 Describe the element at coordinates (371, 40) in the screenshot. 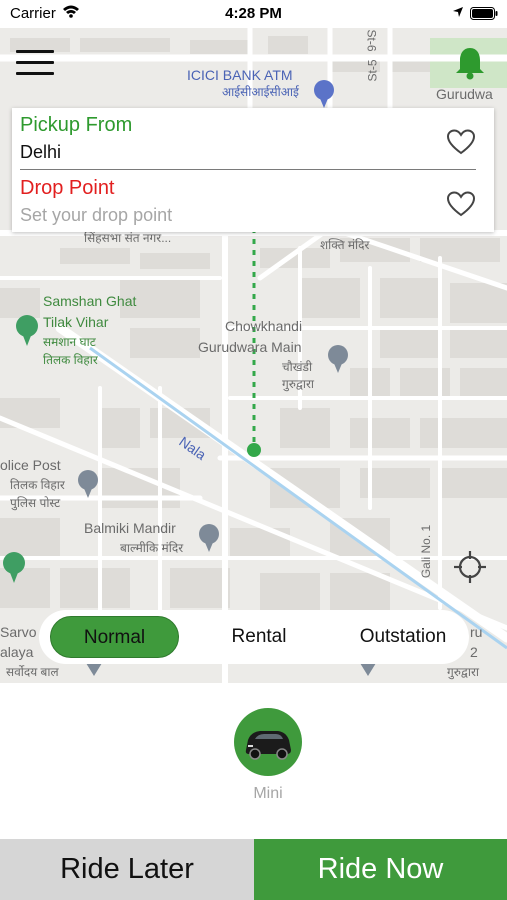

I see `map-label-st6: St-6` at that location.